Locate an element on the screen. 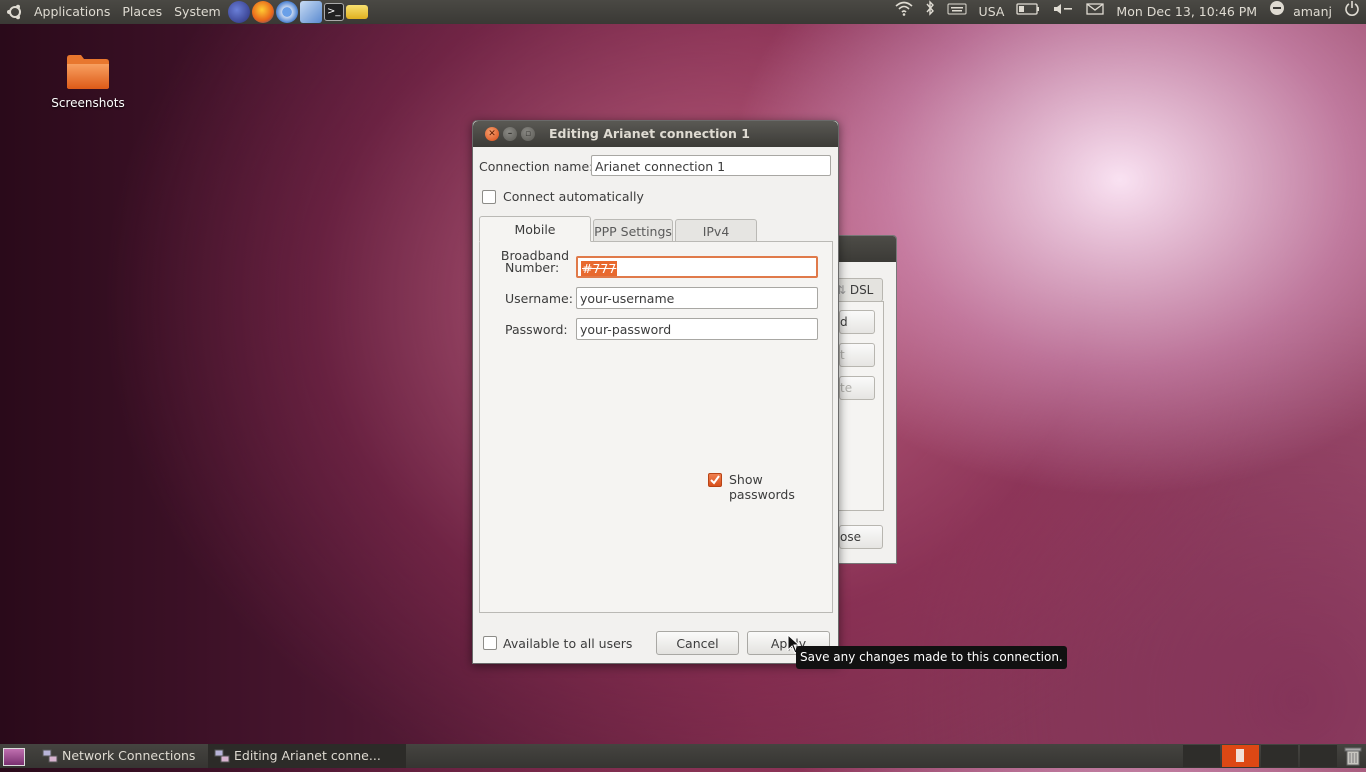  ubuntu-logo-icon is located at coordinates (15, 12).